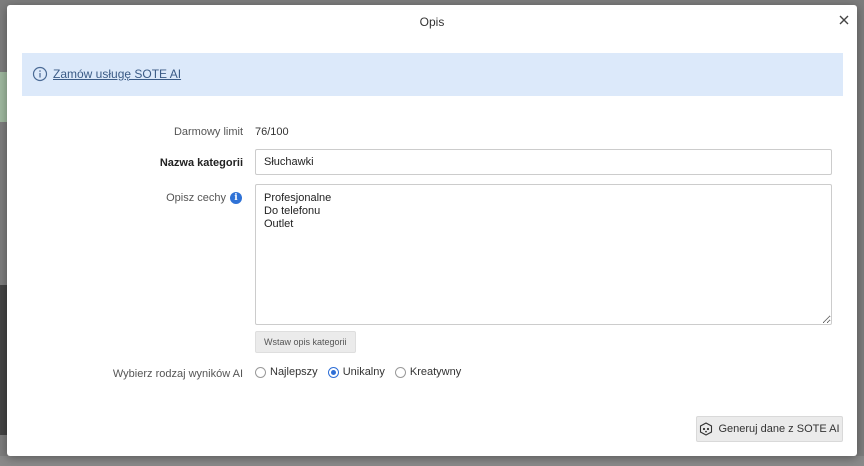 The image size is (864, 466). Describe the element at coordinates (305, 342) in the screenshot. I see `insert-category-description-button: Wstaw opis kategorii` at that location.